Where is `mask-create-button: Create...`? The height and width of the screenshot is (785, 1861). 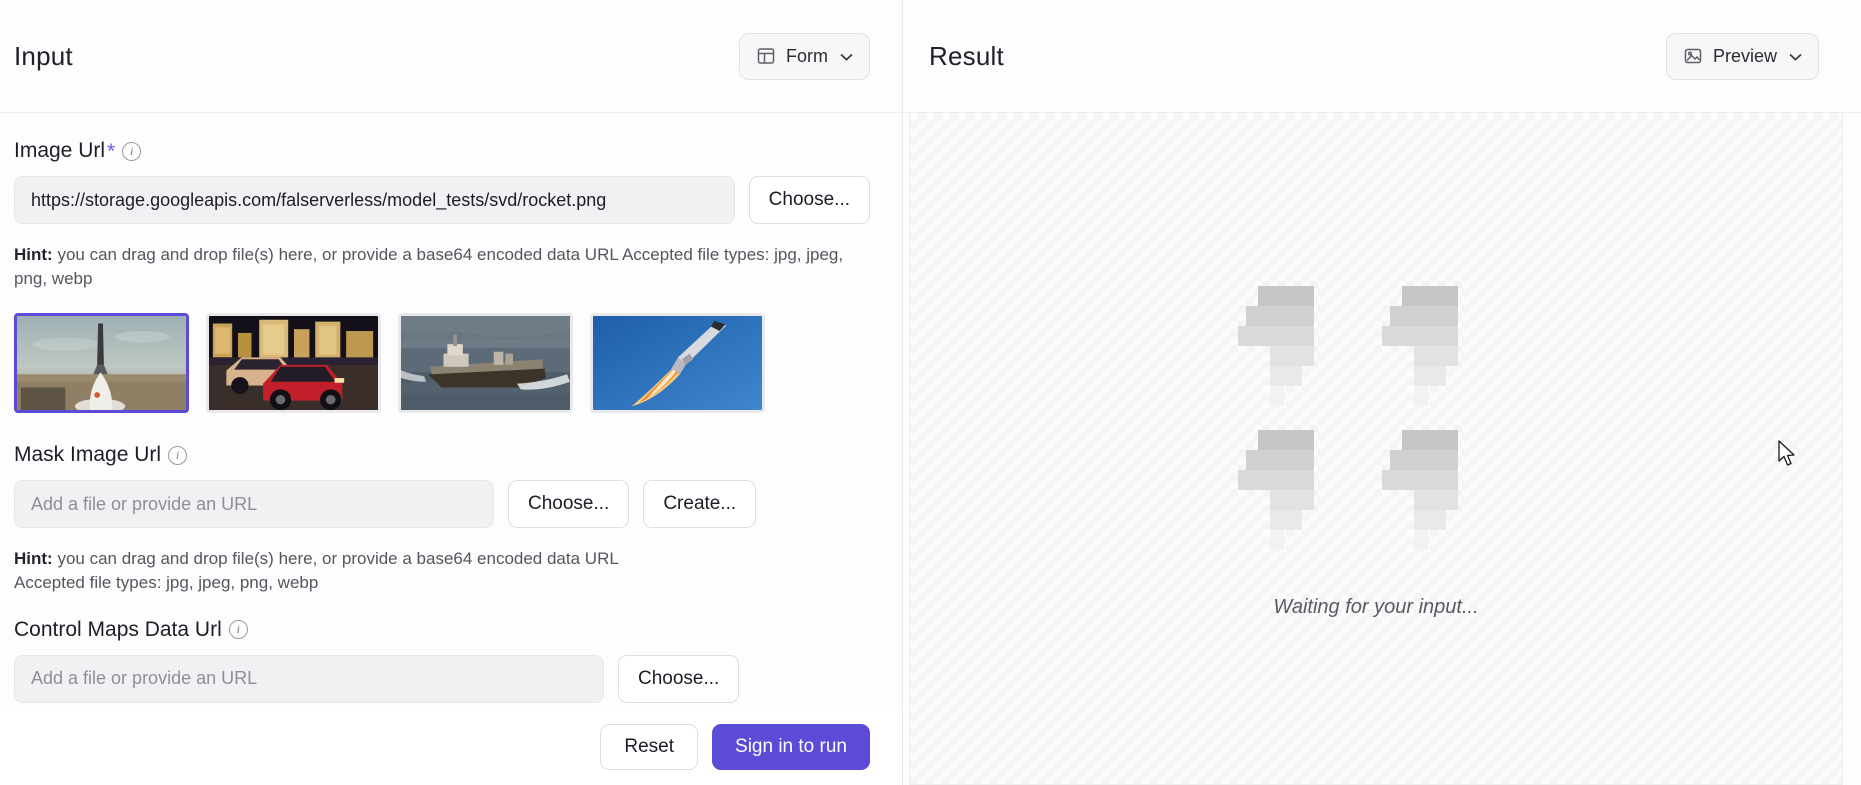
mask-create-button: Create... is located at coordinates (700, 504).